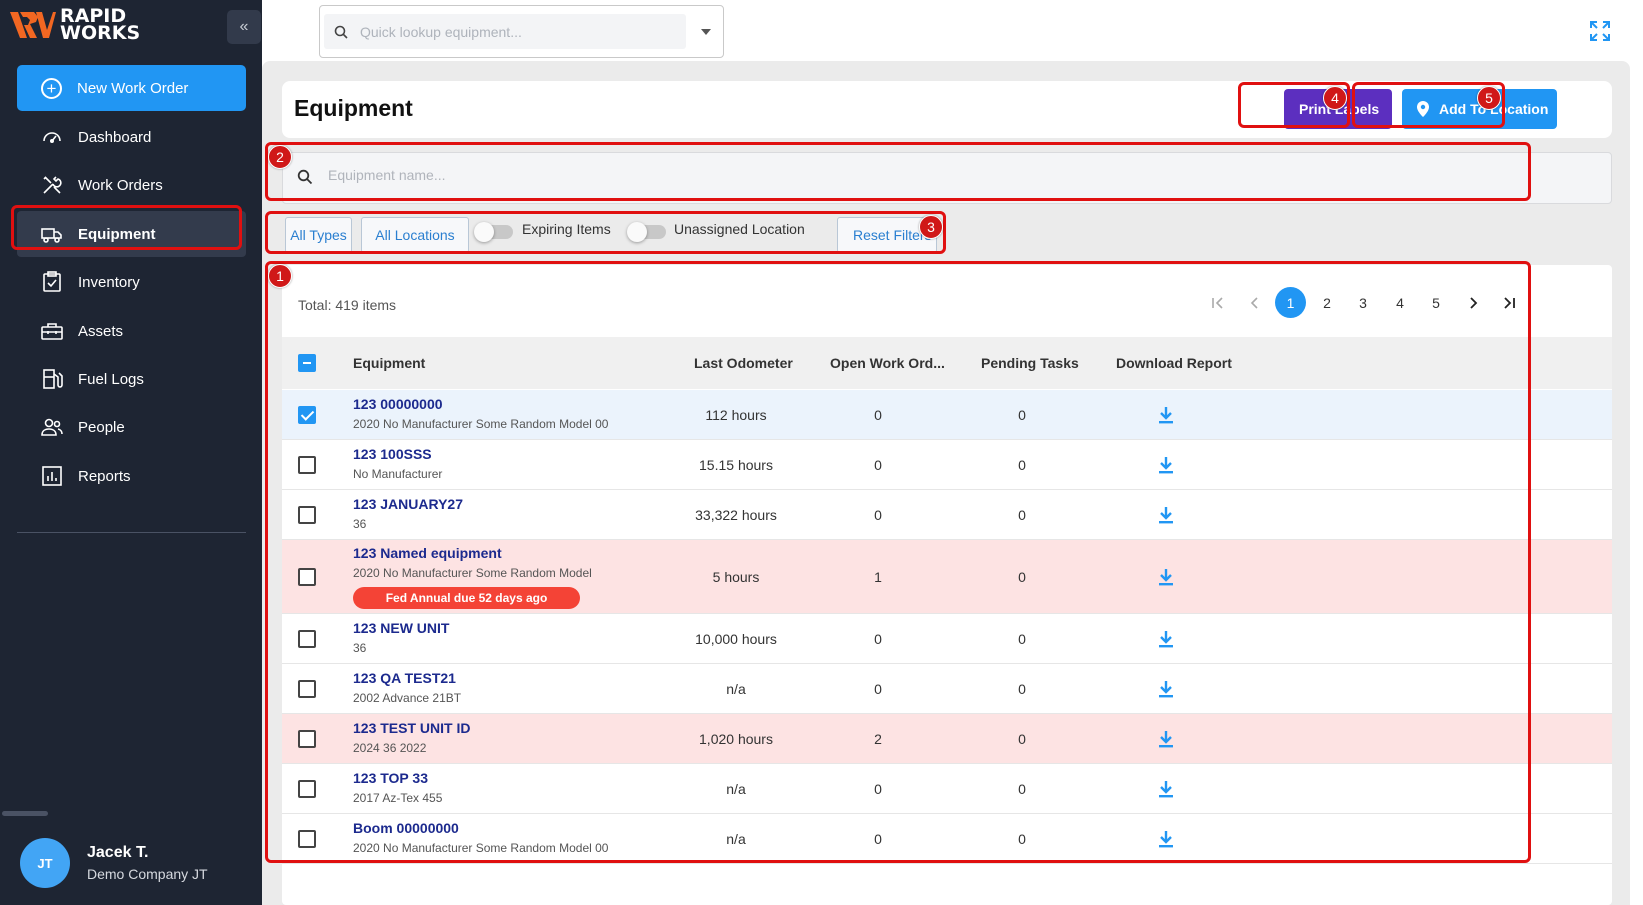 Image resolution: width=1643 pixels, height=905 pixels. I want to click on select-all-checkbox, so click(307, 363).